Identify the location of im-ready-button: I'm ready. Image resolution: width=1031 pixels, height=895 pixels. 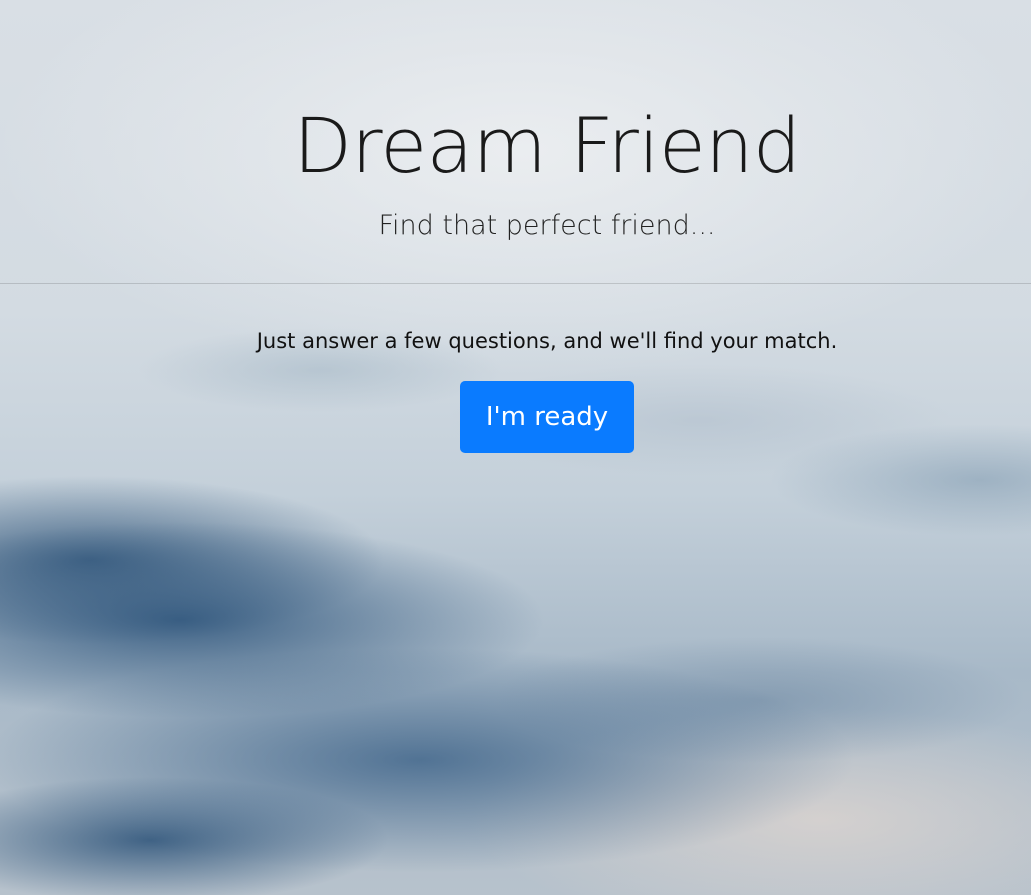
(547, 417).